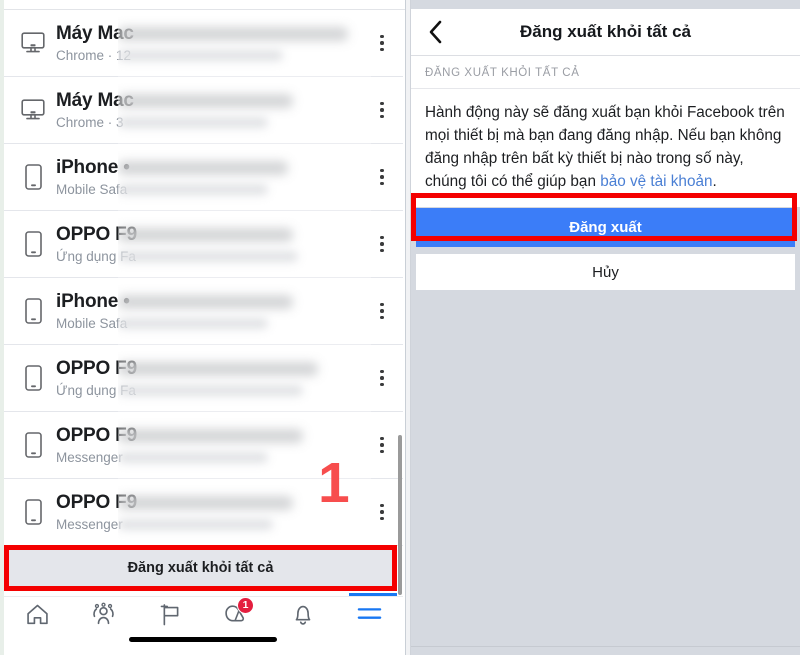  What do you see at coordinates (435, 32) in the screenshot?
I see `chevron-left-icon` at bounding box center [435, 32].